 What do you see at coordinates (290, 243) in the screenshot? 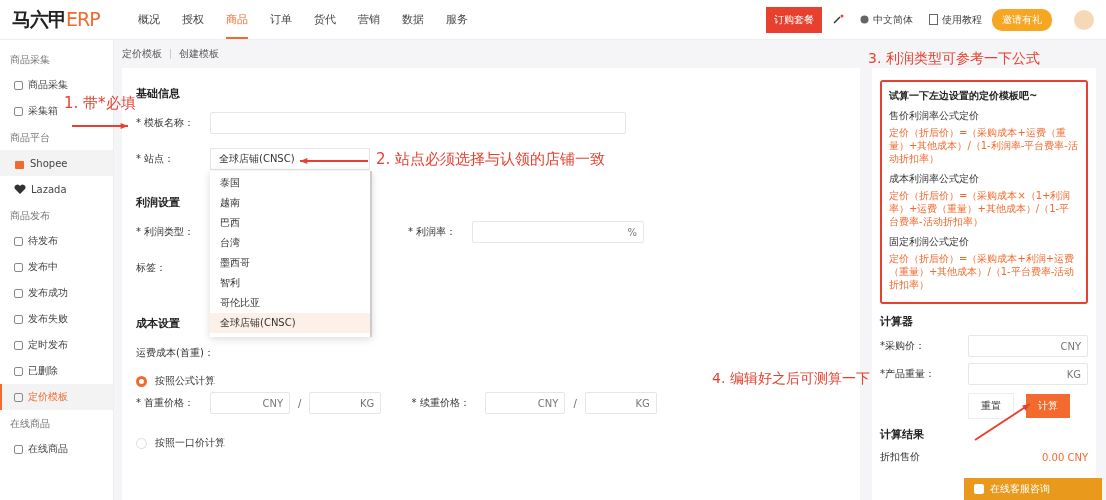
I see `dropdown-option: 台湾` at bounding box center [290, 243].